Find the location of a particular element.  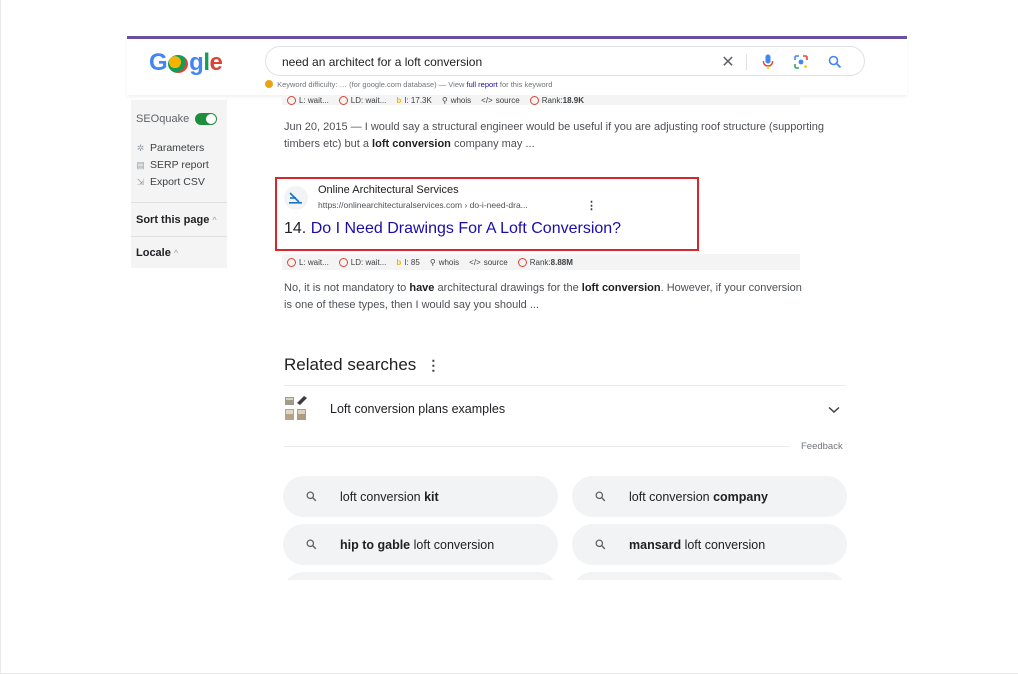

snippet-bold: loft conversion is located at coordinates (621, 288).